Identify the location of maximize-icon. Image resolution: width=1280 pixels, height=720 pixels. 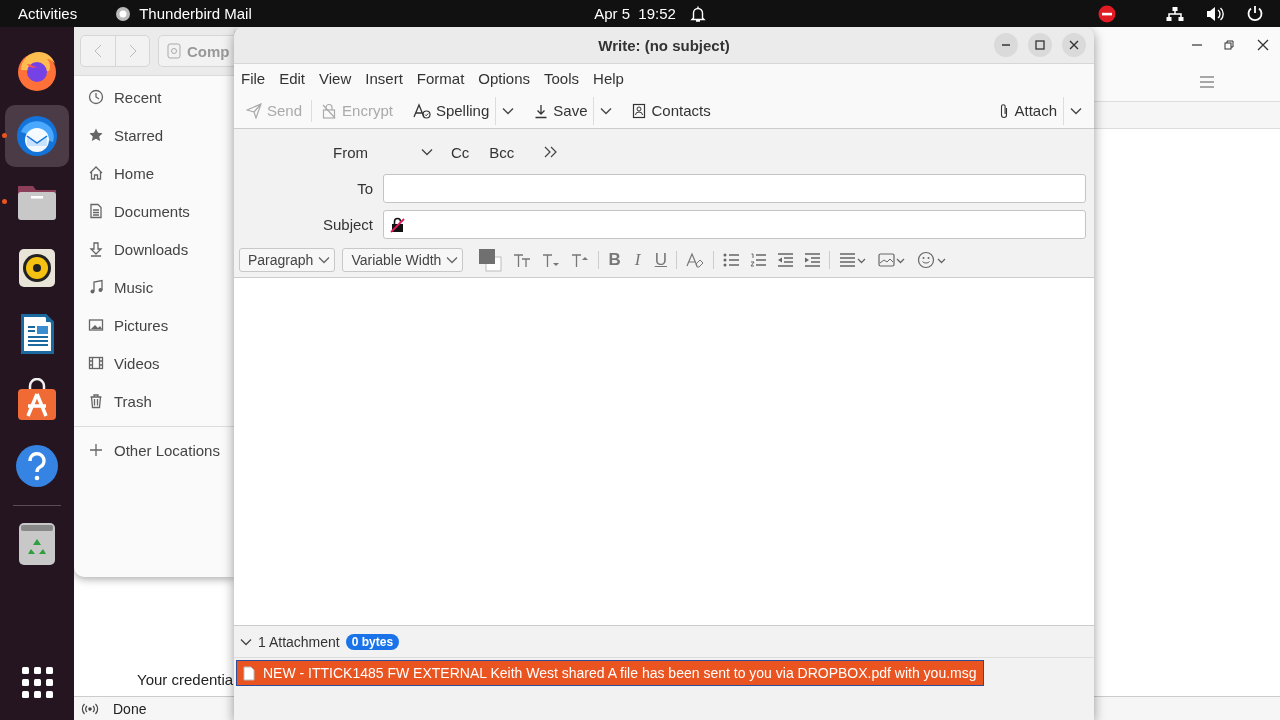
(1040, 45).